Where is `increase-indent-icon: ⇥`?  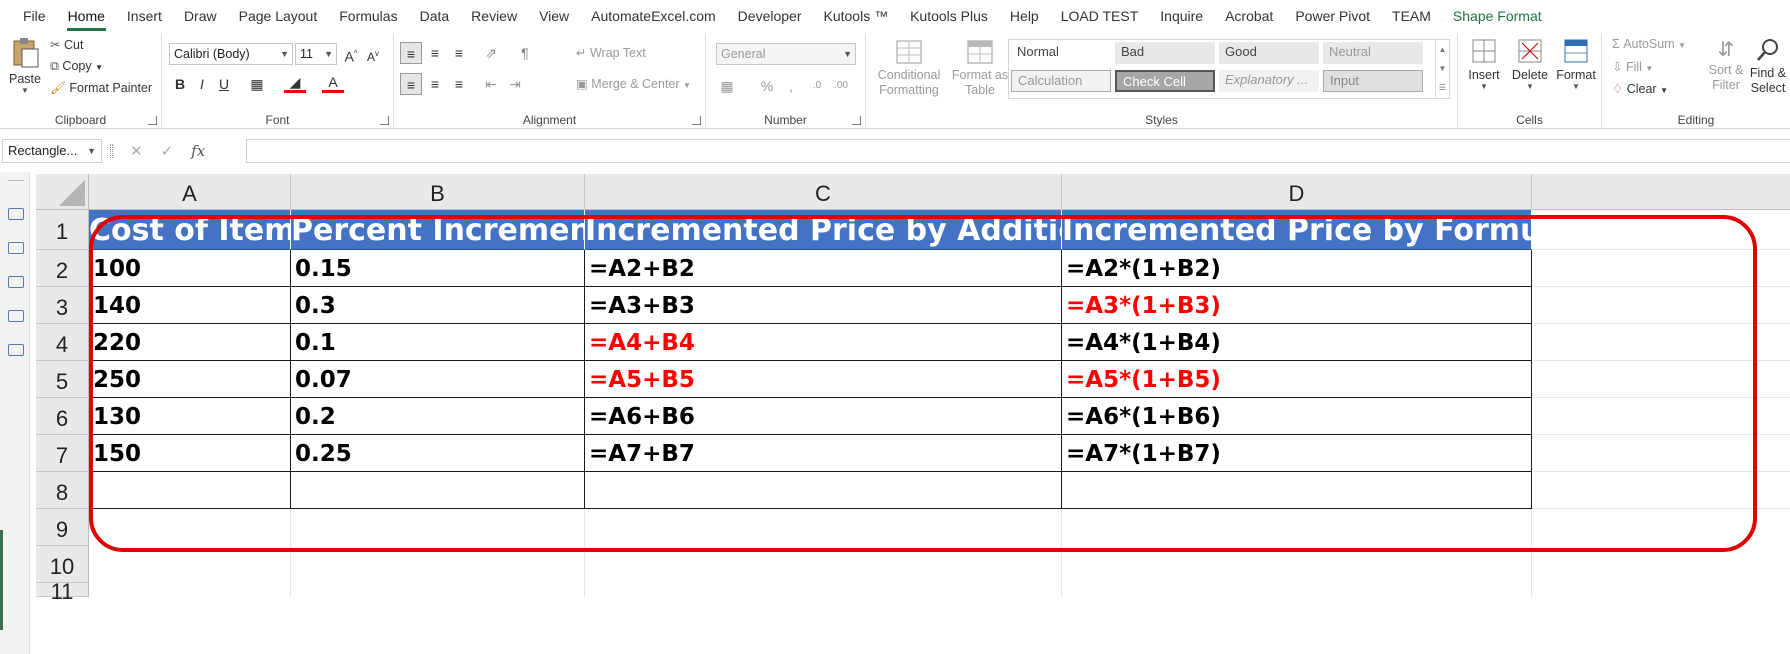 increase-indent-icon: ⇥ is located at coordinates (515, 84).